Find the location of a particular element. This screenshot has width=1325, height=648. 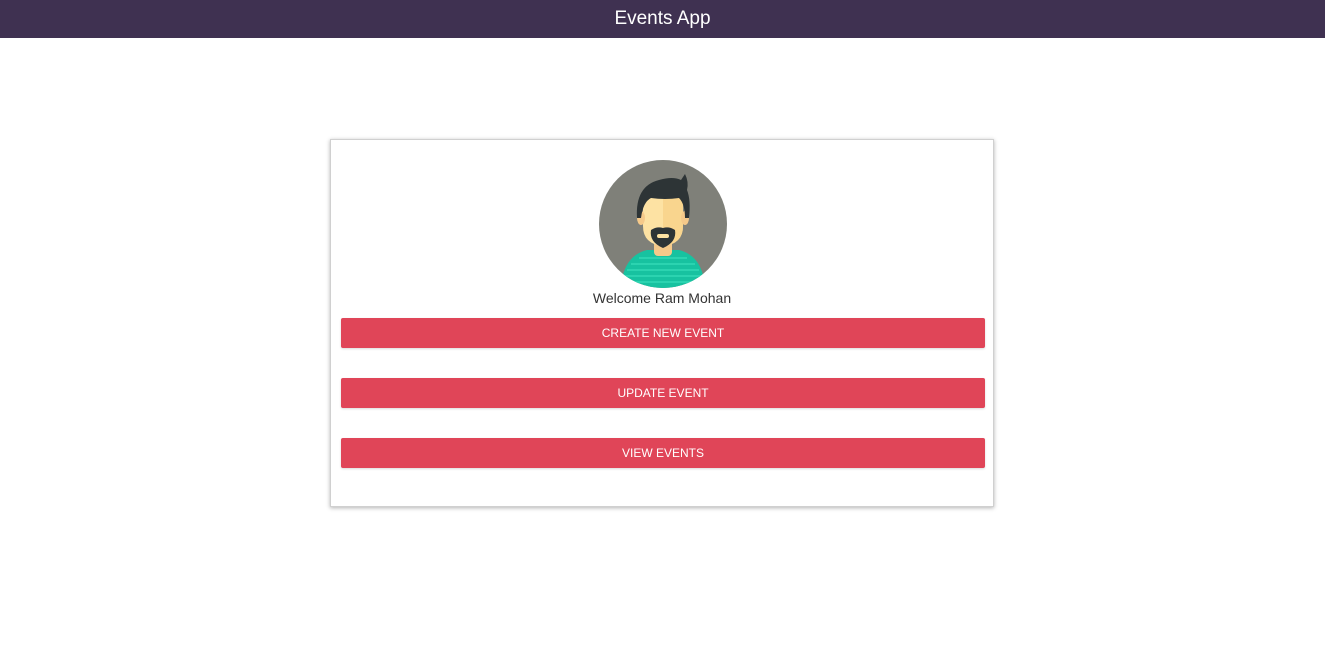

app-title: Events App is located at coordinates (662, 18).